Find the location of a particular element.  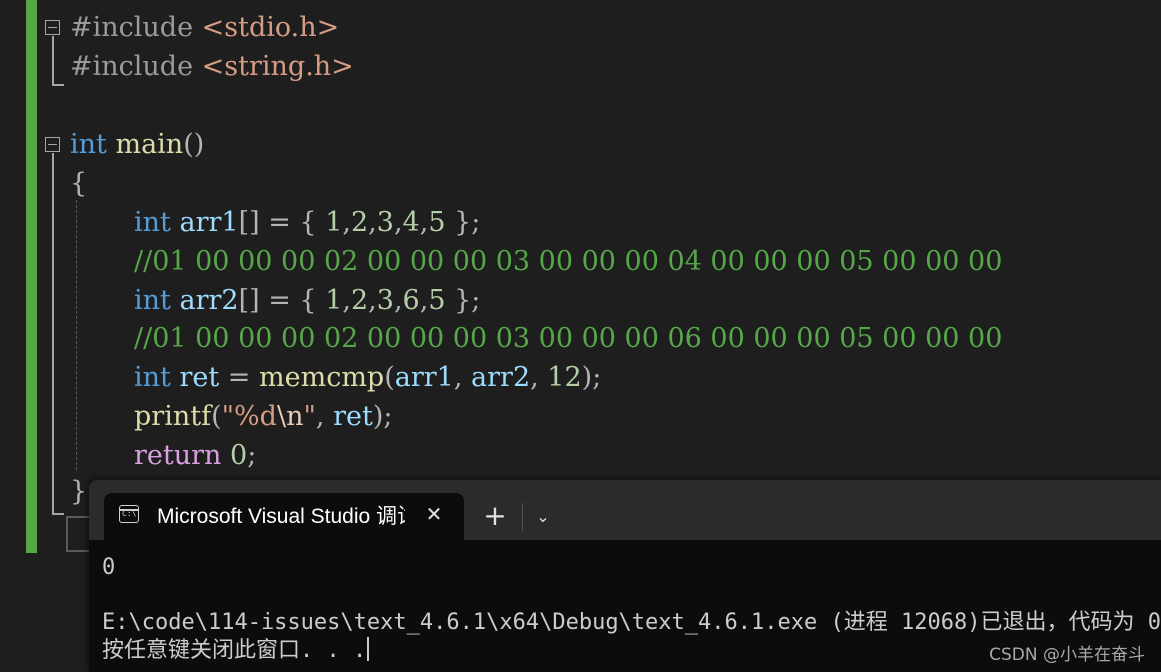

string-literal: " is located at coordinates (309, 416).